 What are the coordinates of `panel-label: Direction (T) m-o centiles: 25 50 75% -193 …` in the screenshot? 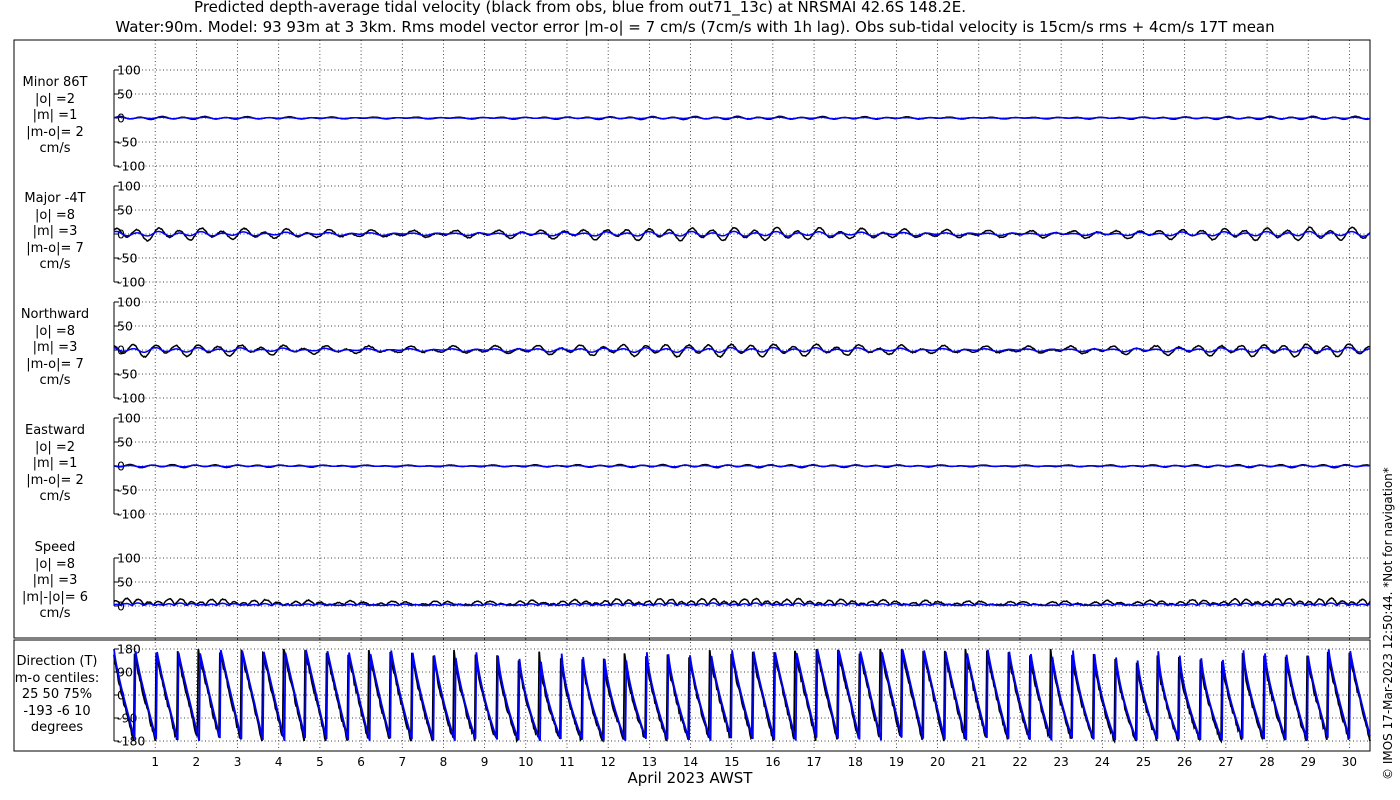 It's located at (57, 695).